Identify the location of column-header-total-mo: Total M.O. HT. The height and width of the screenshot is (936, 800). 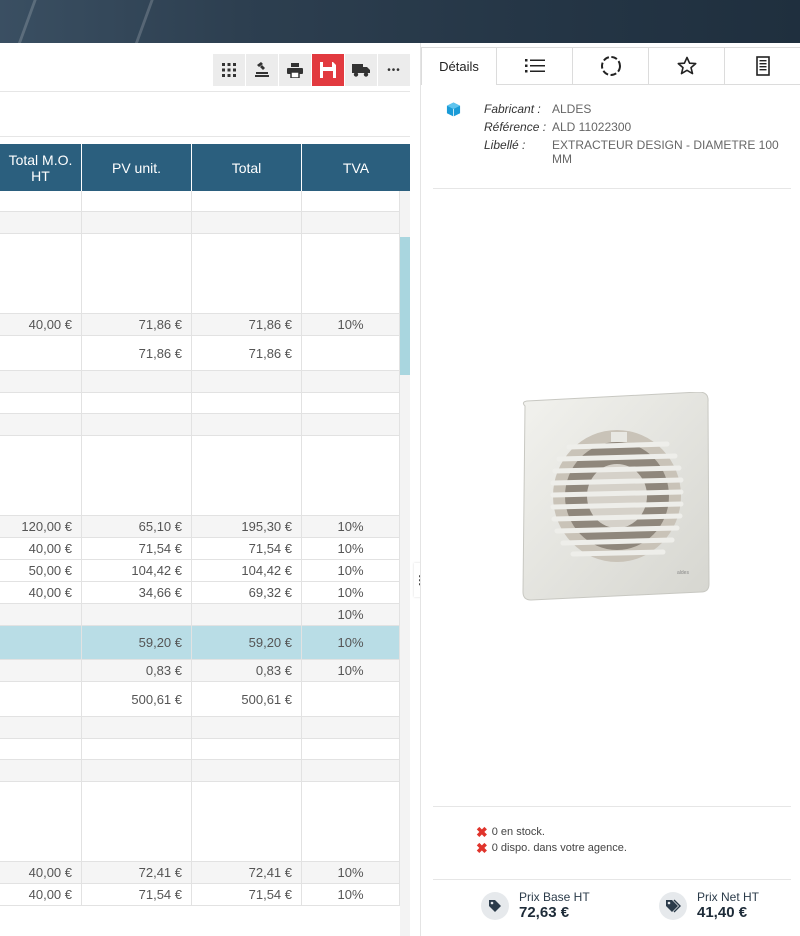
(41, 167).